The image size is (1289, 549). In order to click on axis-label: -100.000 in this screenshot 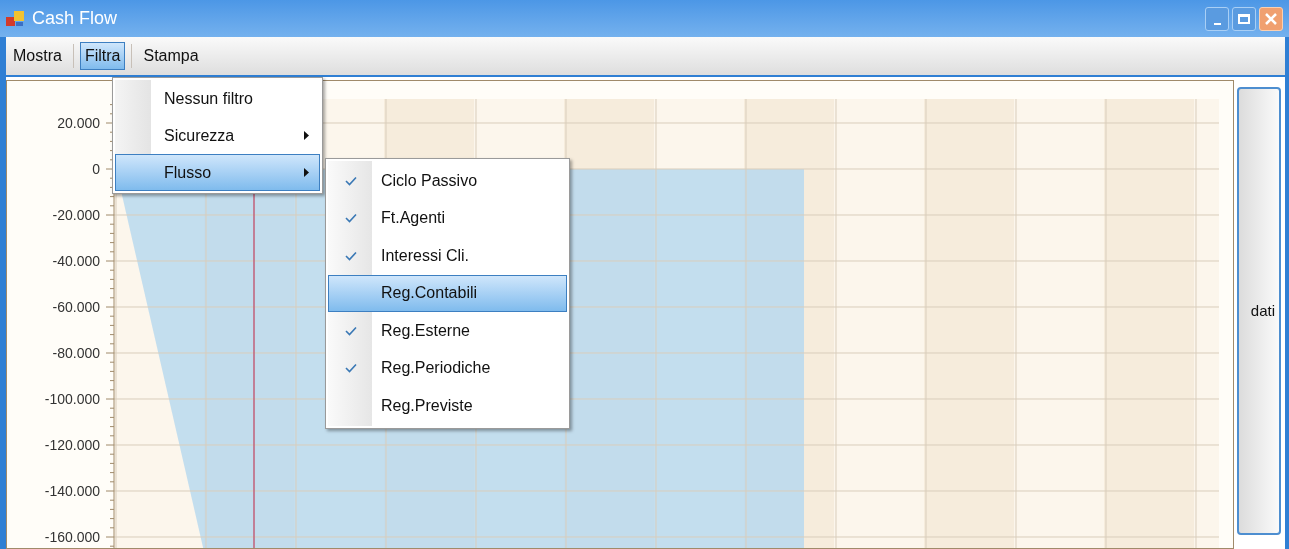, I will do `click(72, 399)`.